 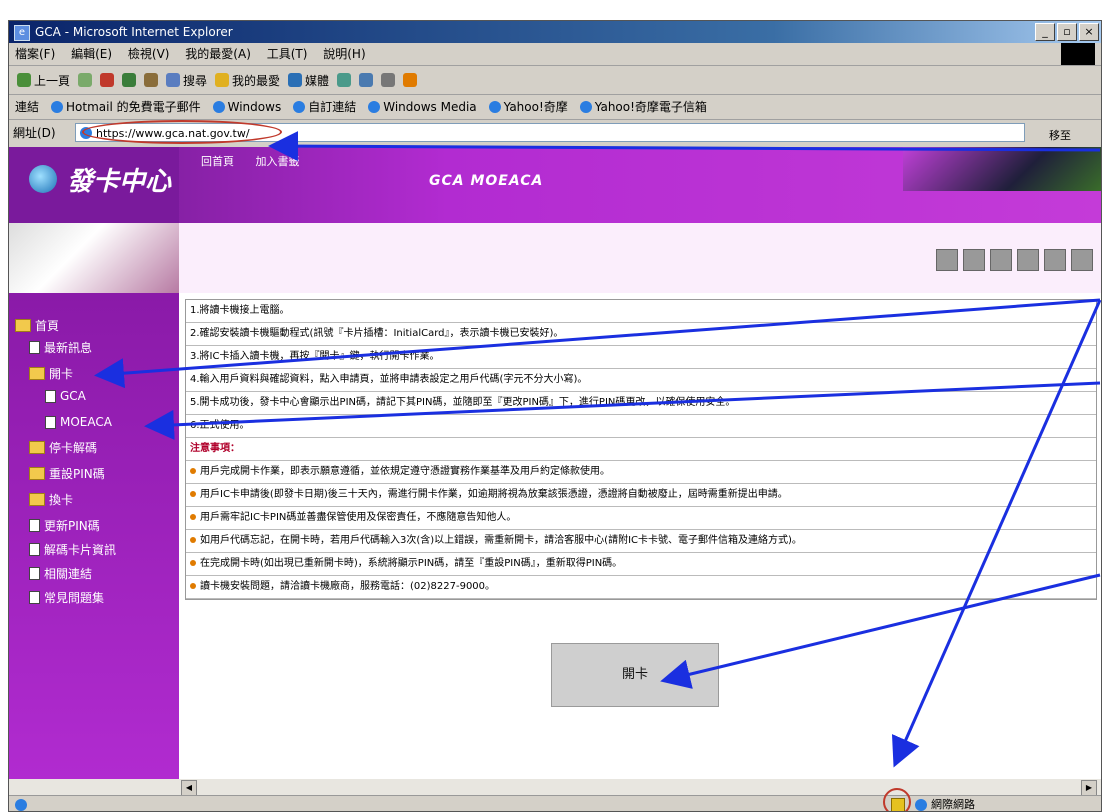 I want to click on media-icon, so click(x=295, y=80).